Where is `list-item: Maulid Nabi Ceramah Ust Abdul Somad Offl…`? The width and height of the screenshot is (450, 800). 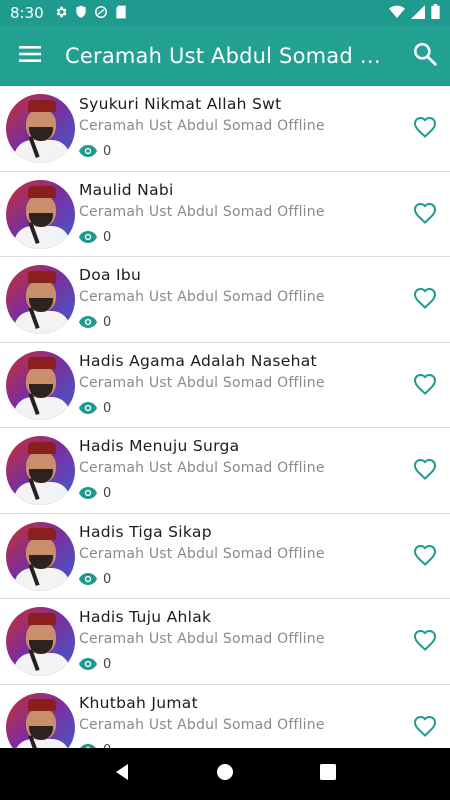 list-item: Maulid Nabi Ceramah Ust Abdul Somad Offl… is located at coordinates (225, 214).